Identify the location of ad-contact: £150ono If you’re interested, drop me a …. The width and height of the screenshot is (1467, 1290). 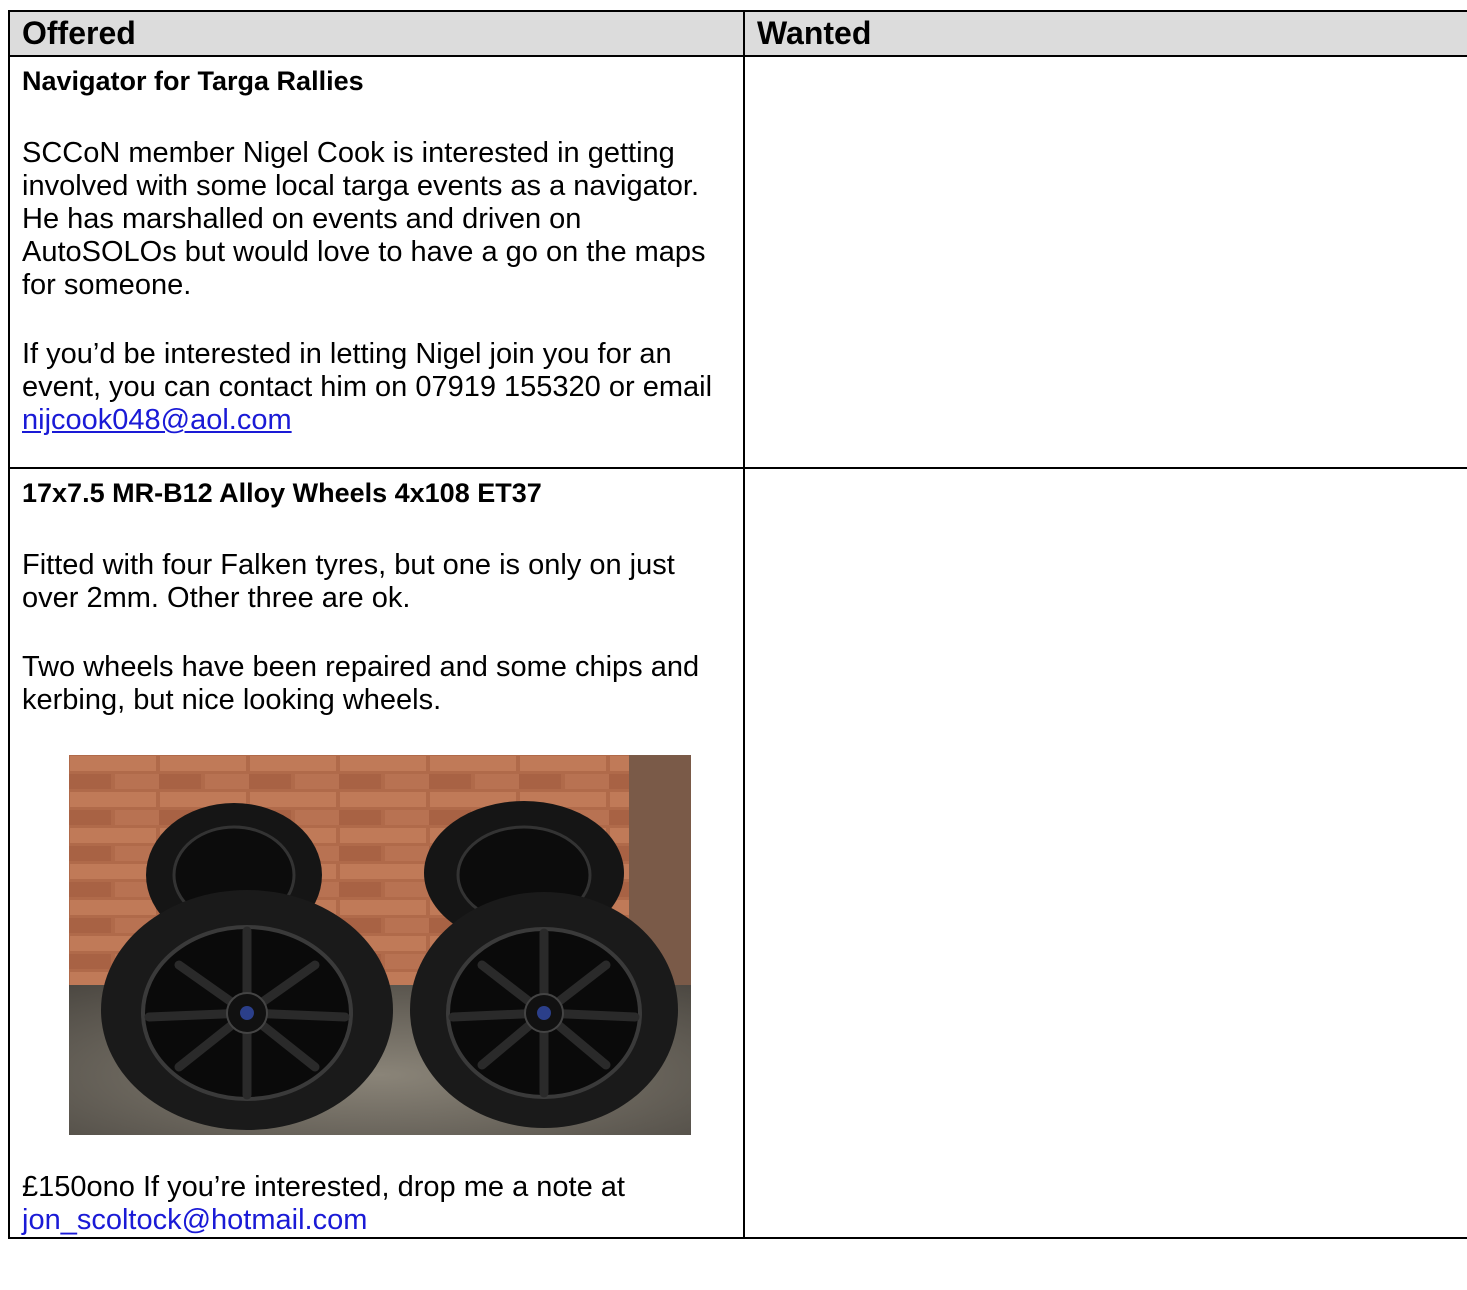
(377, 1204).